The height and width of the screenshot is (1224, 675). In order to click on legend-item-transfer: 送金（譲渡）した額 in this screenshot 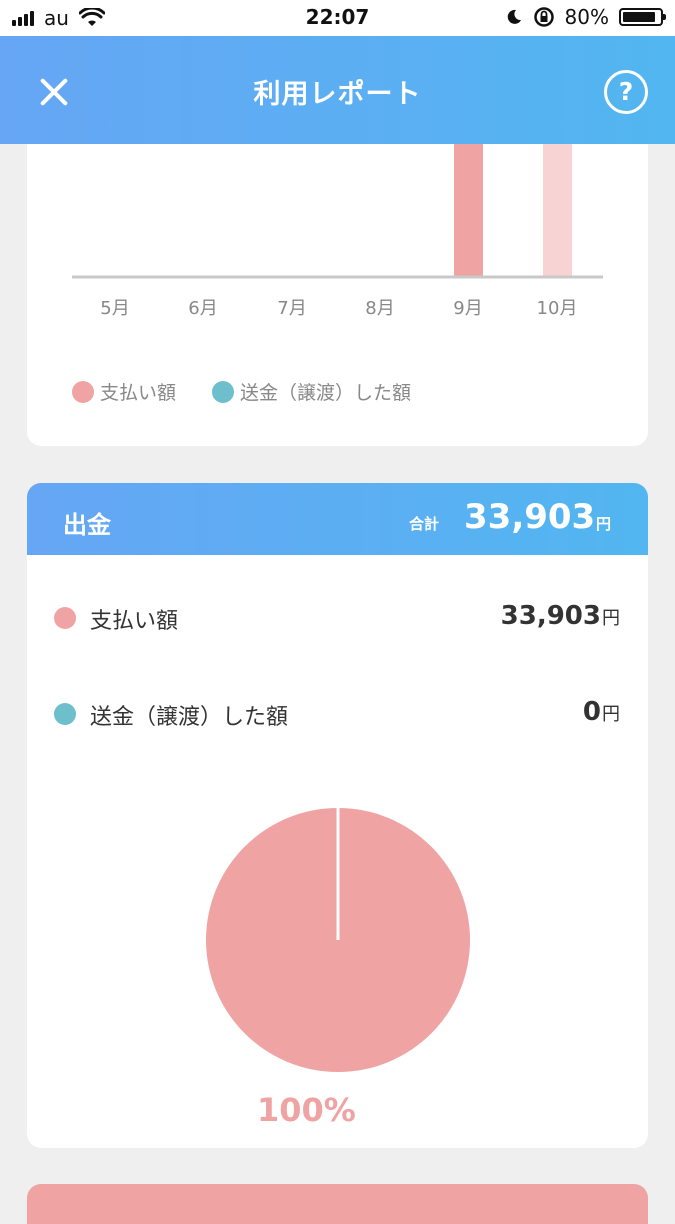, I will do `click(311, 391)`.